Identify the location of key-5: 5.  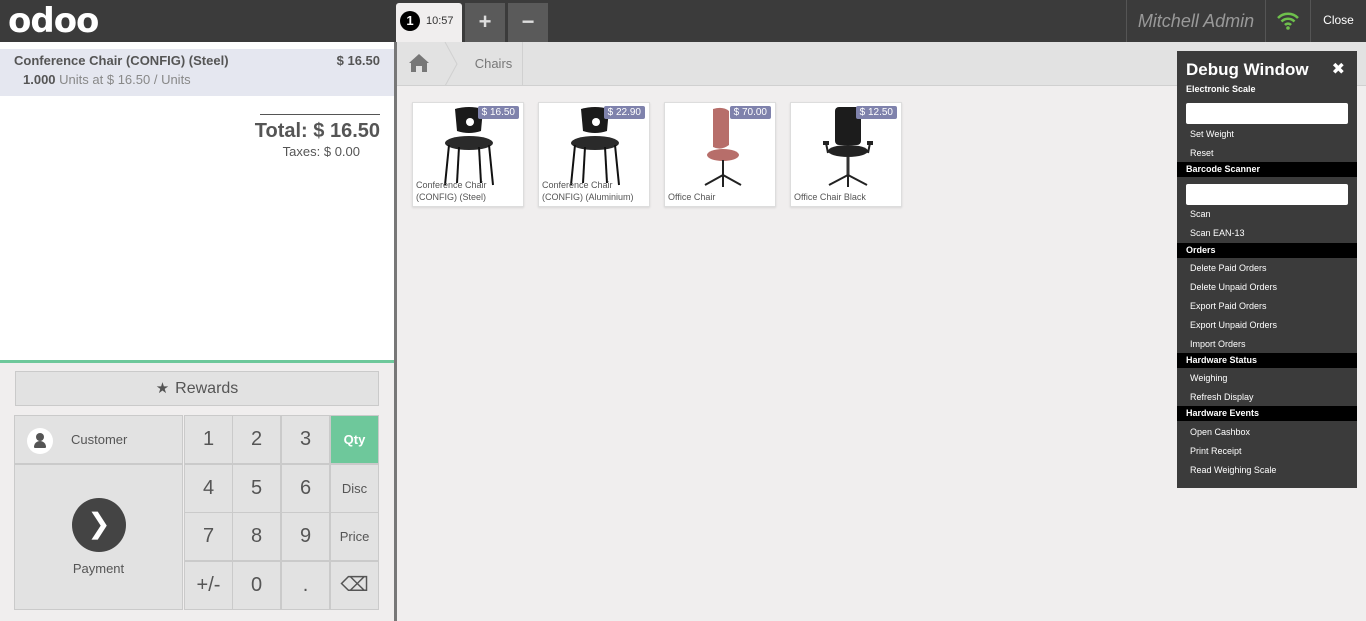
(256, 488).